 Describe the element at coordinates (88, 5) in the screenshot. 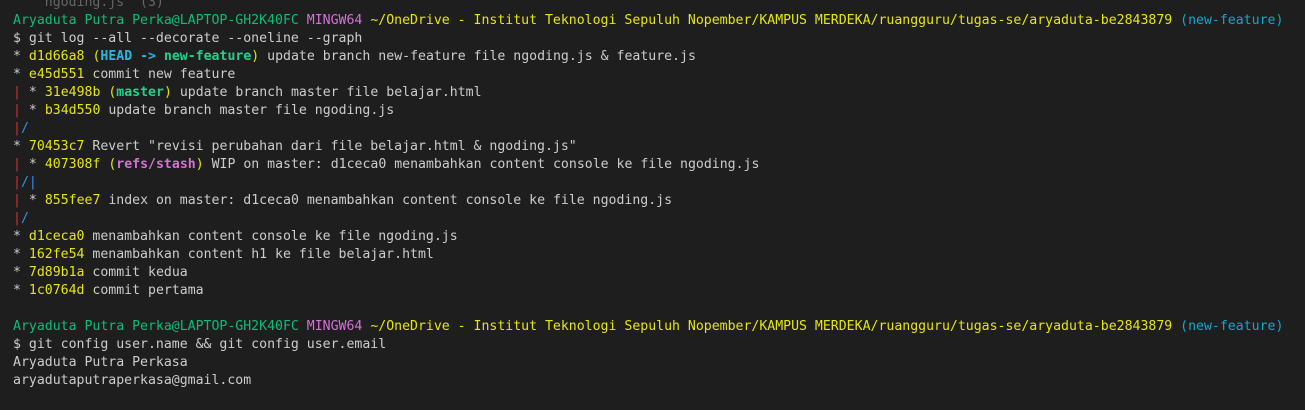

I see `scrolled-output-line: ngoding.js (3)` at that location.